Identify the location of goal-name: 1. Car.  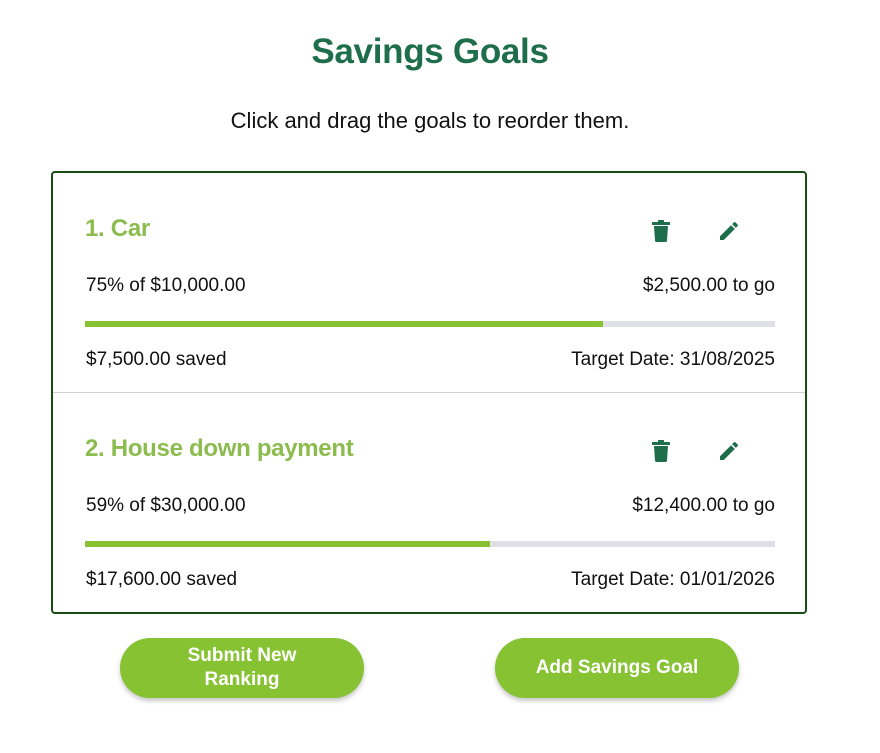
(117, 228).